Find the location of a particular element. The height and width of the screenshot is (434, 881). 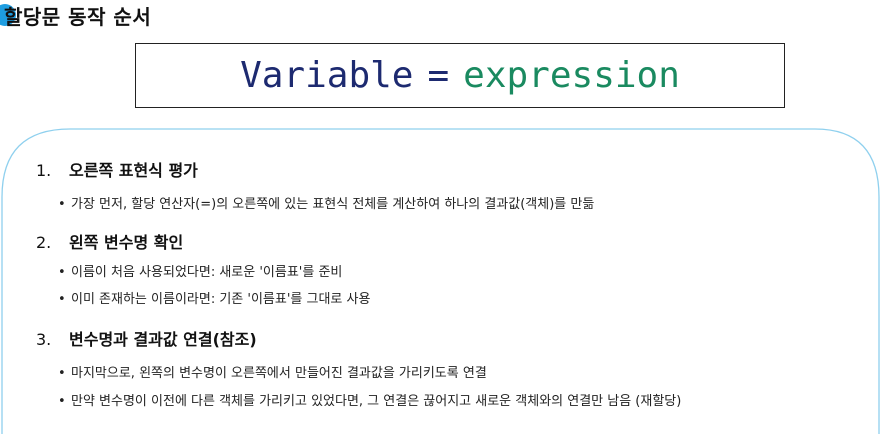

step-3-number: 3. is located at coordinates (44, 339).